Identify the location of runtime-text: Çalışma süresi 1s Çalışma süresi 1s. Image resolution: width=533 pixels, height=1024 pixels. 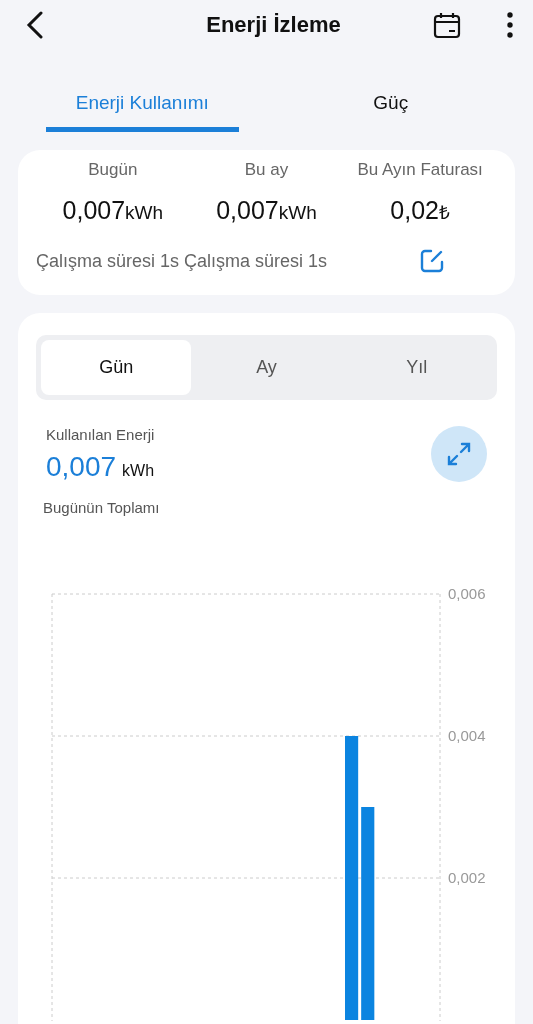
(182, 261).